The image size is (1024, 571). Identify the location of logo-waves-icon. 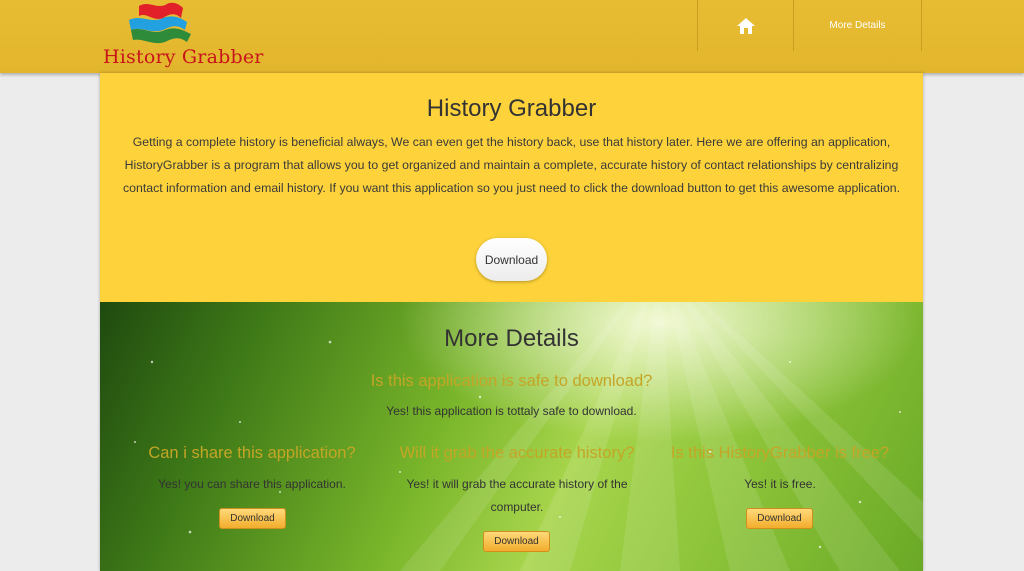
(160, 23).